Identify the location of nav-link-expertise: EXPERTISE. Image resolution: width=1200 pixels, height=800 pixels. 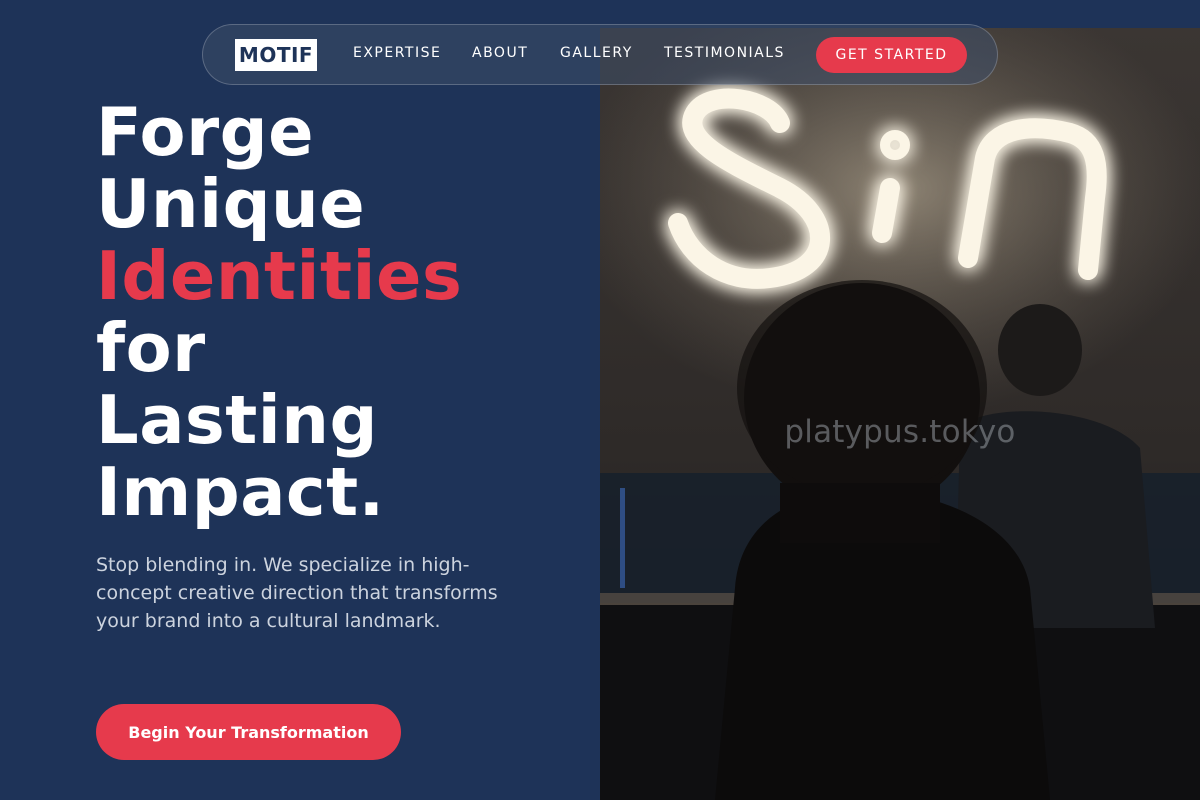
(397, 53).